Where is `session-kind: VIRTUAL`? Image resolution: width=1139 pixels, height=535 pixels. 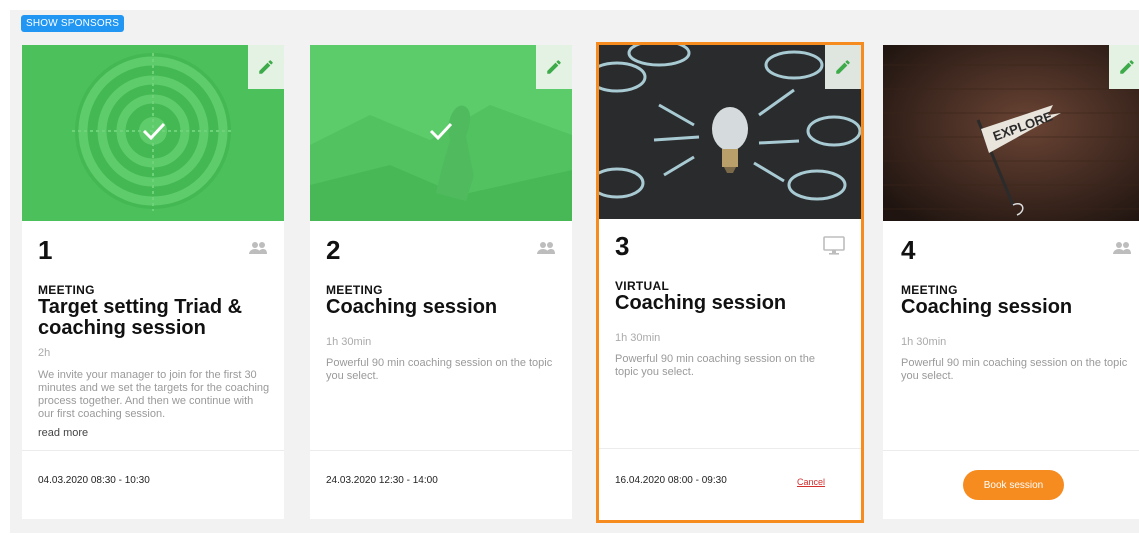
session-kind: VIRTUAL is located at coordinates (642, 286).